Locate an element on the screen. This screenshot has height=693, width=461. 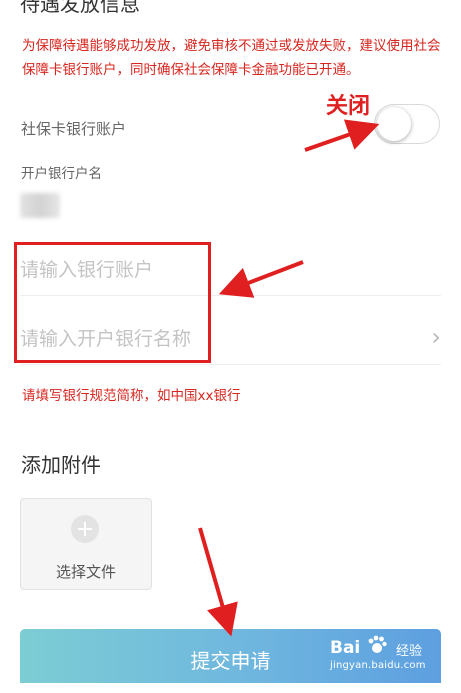
watermark-url: jingyan.baidu.com is located at coordinates (378, 665).